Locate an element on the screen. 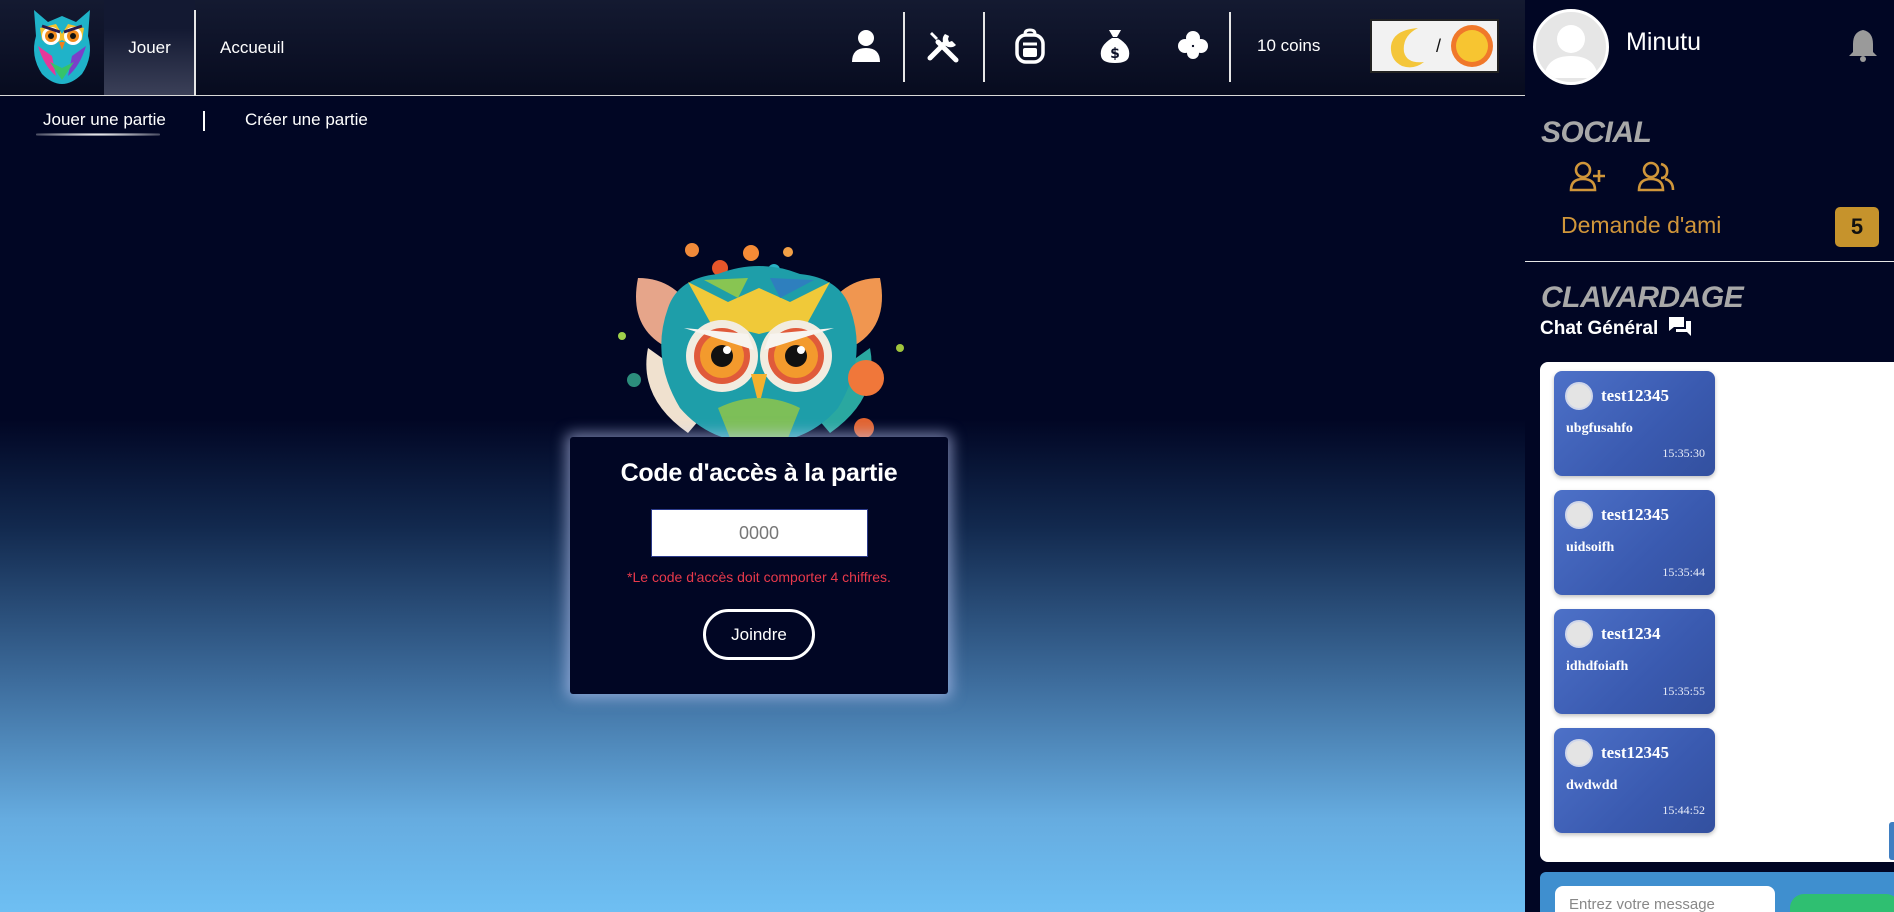  nav-tab-accueuil: Accueuil is located at coordinates (252, 47).